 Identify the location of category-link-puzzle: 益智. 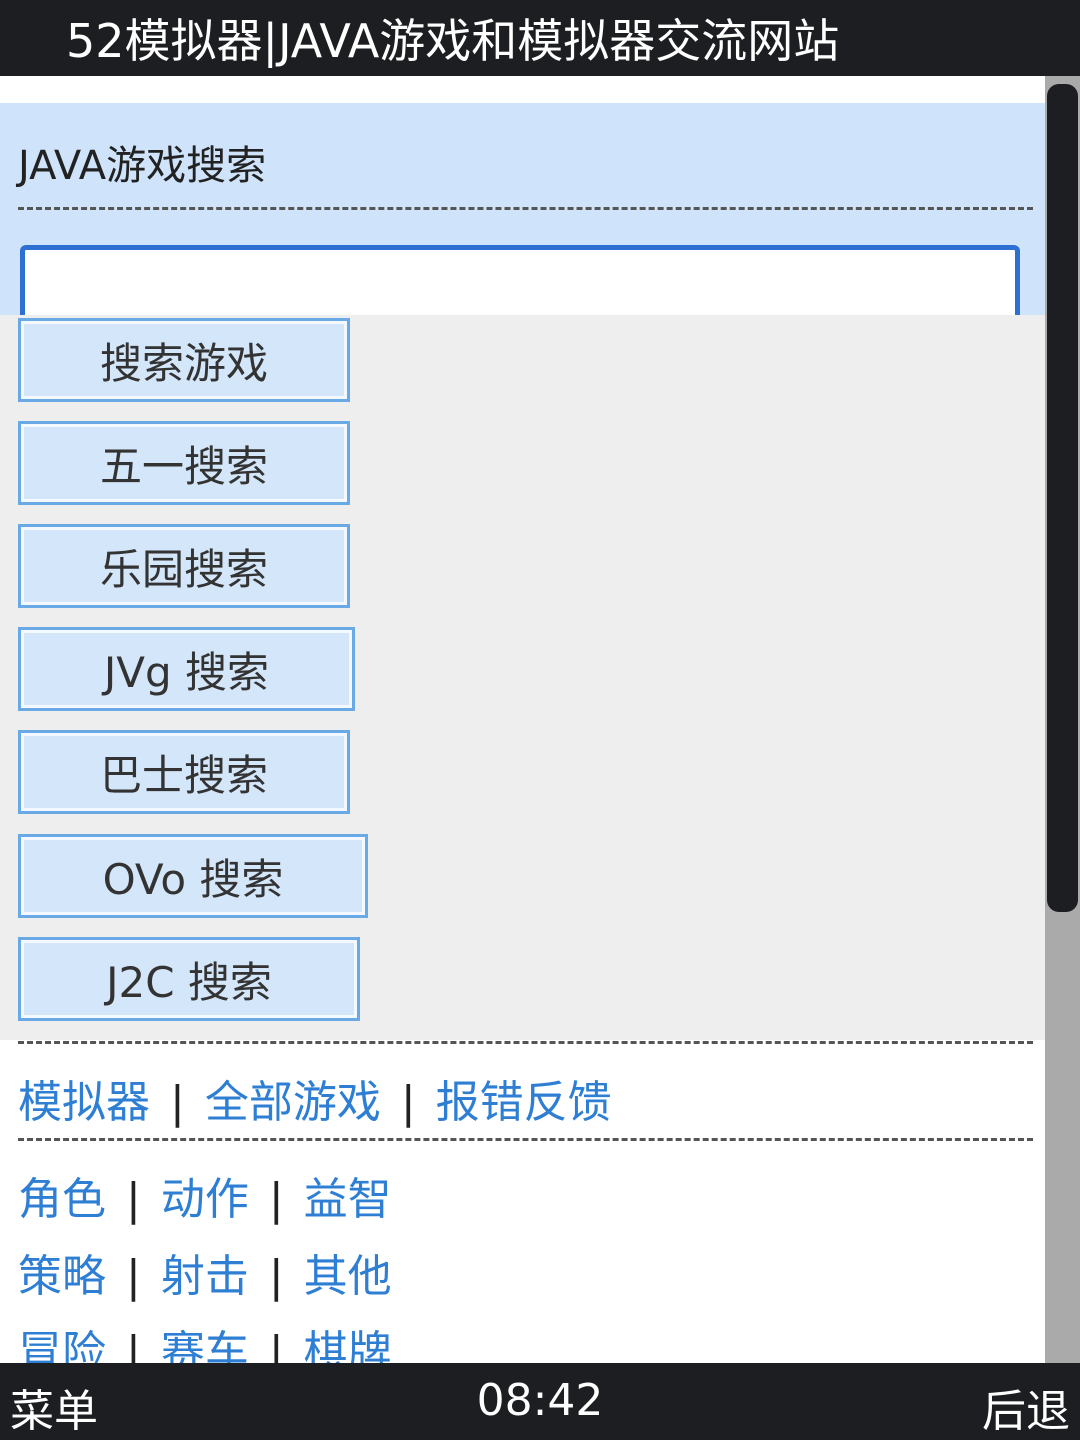
(348, 1199).